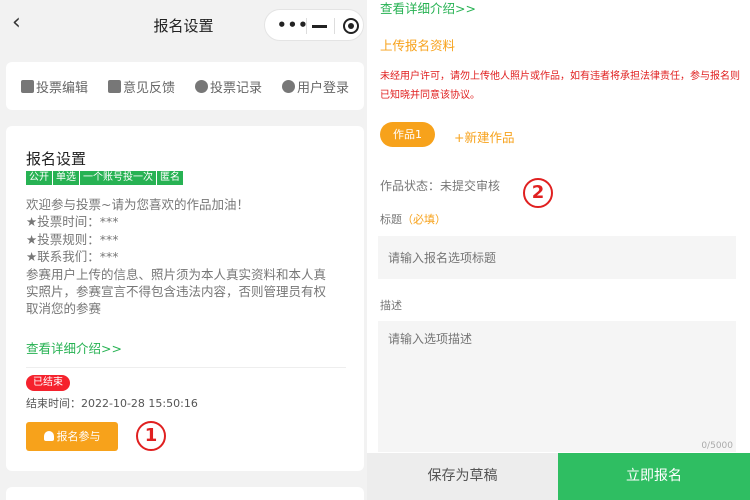 This screenshot has width=750, height=500. Describe the element at coordinates (484, 136) in the screenshot. I see `new-work-button: +新建作品` at that location.